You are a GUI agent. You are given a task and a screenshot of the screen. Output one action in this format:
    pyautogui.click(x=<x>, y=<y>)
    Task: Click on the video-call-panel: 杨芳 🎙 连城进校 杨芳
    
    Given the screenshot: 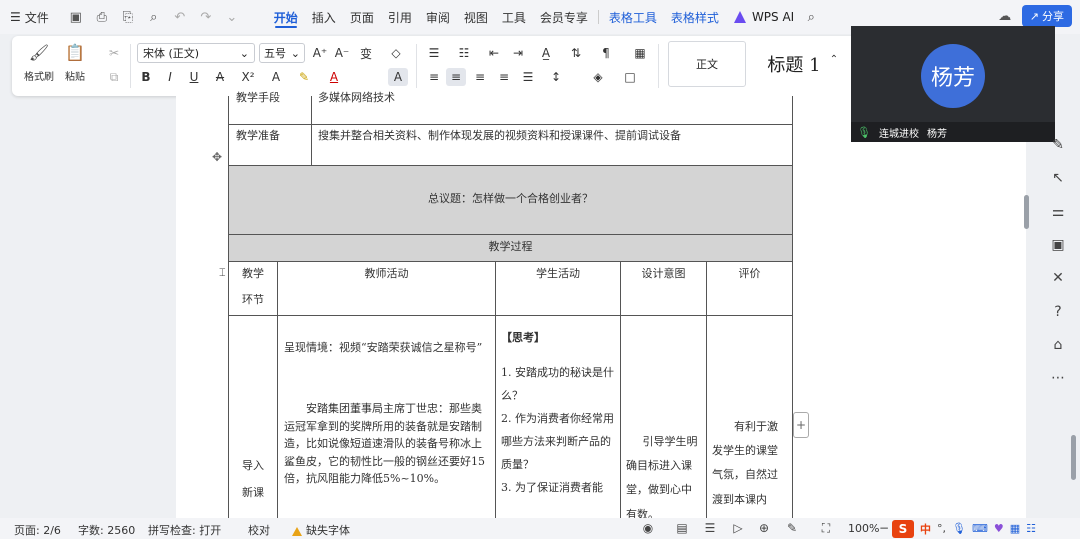 What is the action you would take?
    pyautogui.click(x=953, y=84)
    